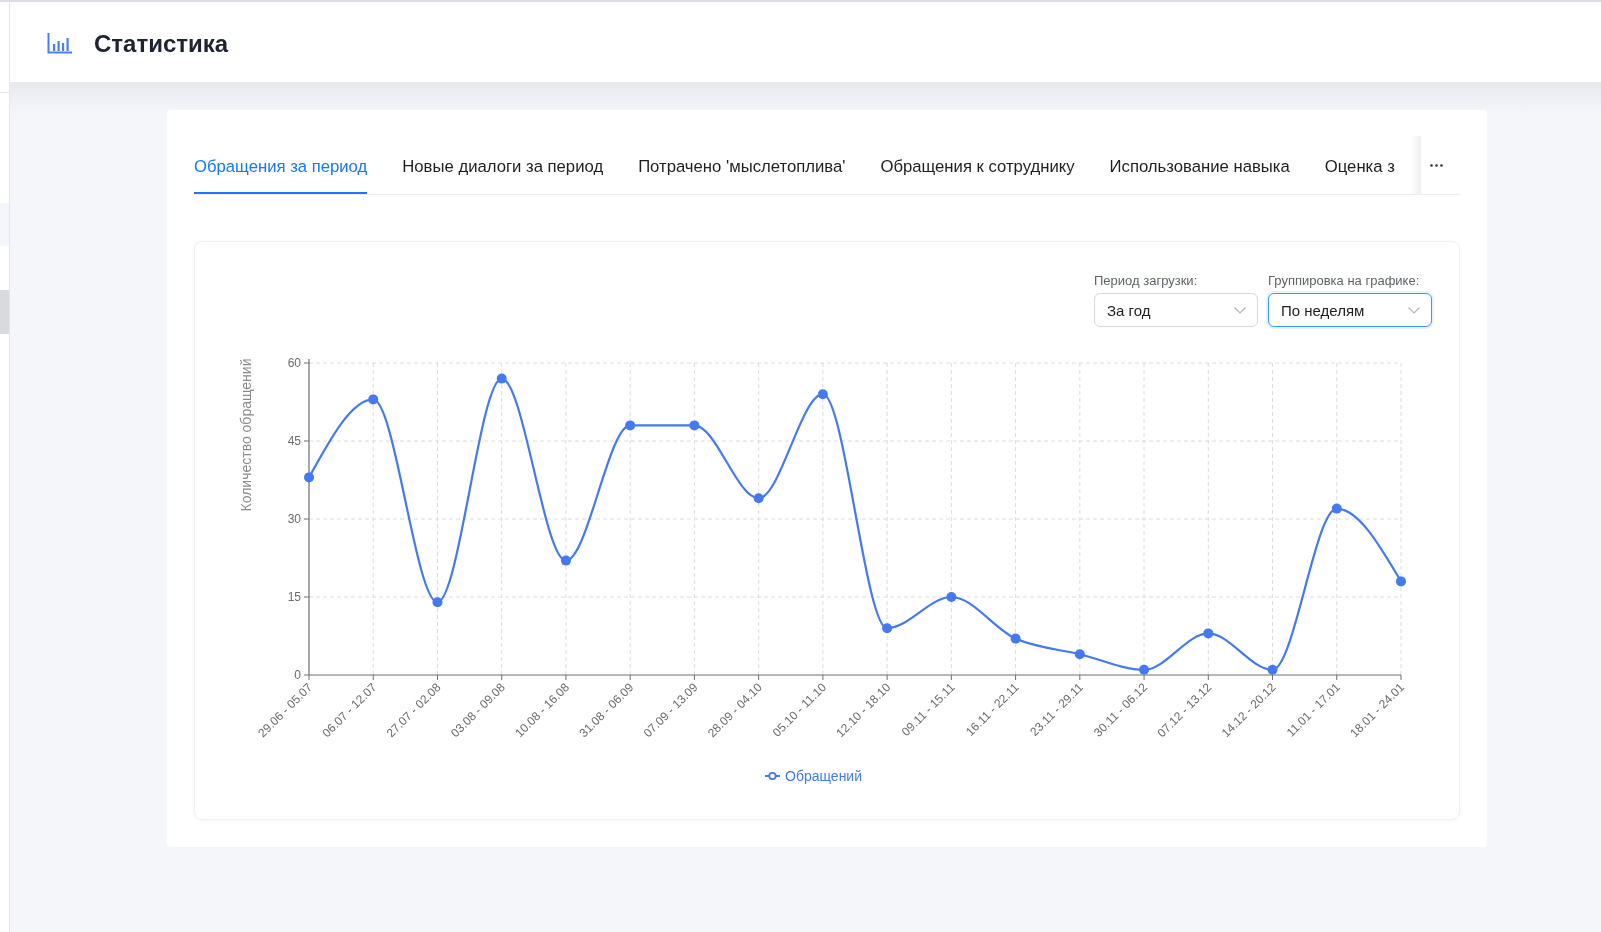 This screenshot has width=1601, height=932. I want to click on tab: Обращения к сотруднику, so click(977, 165).